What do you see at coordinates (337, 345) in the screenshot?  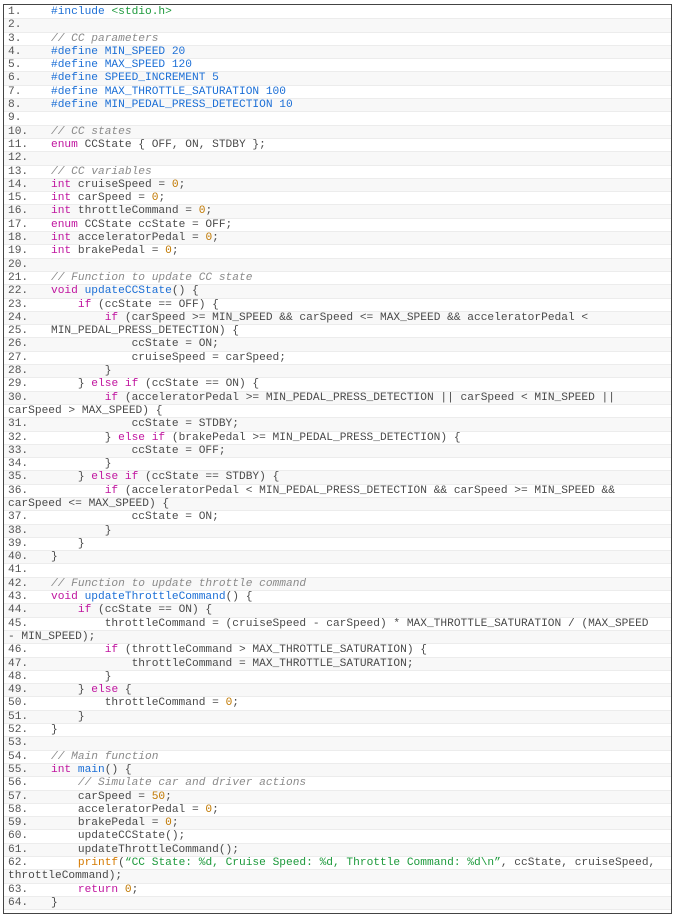 I see `code-line: 26. ccState = ON;` at bounding box center [337, 345].